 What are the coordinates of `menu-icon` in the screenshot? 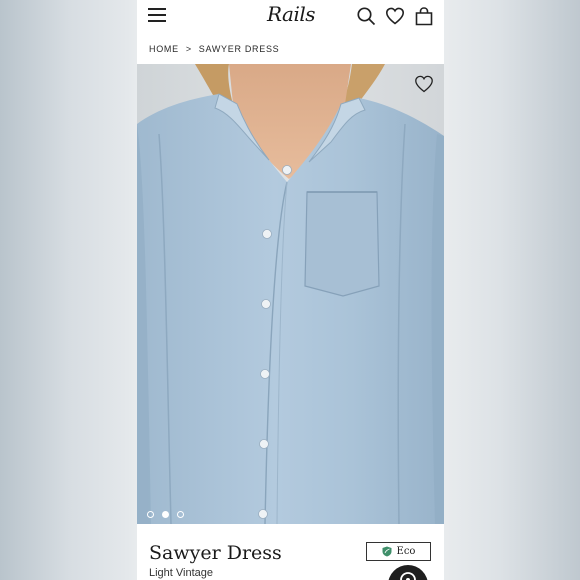 It's located at (157, 15).